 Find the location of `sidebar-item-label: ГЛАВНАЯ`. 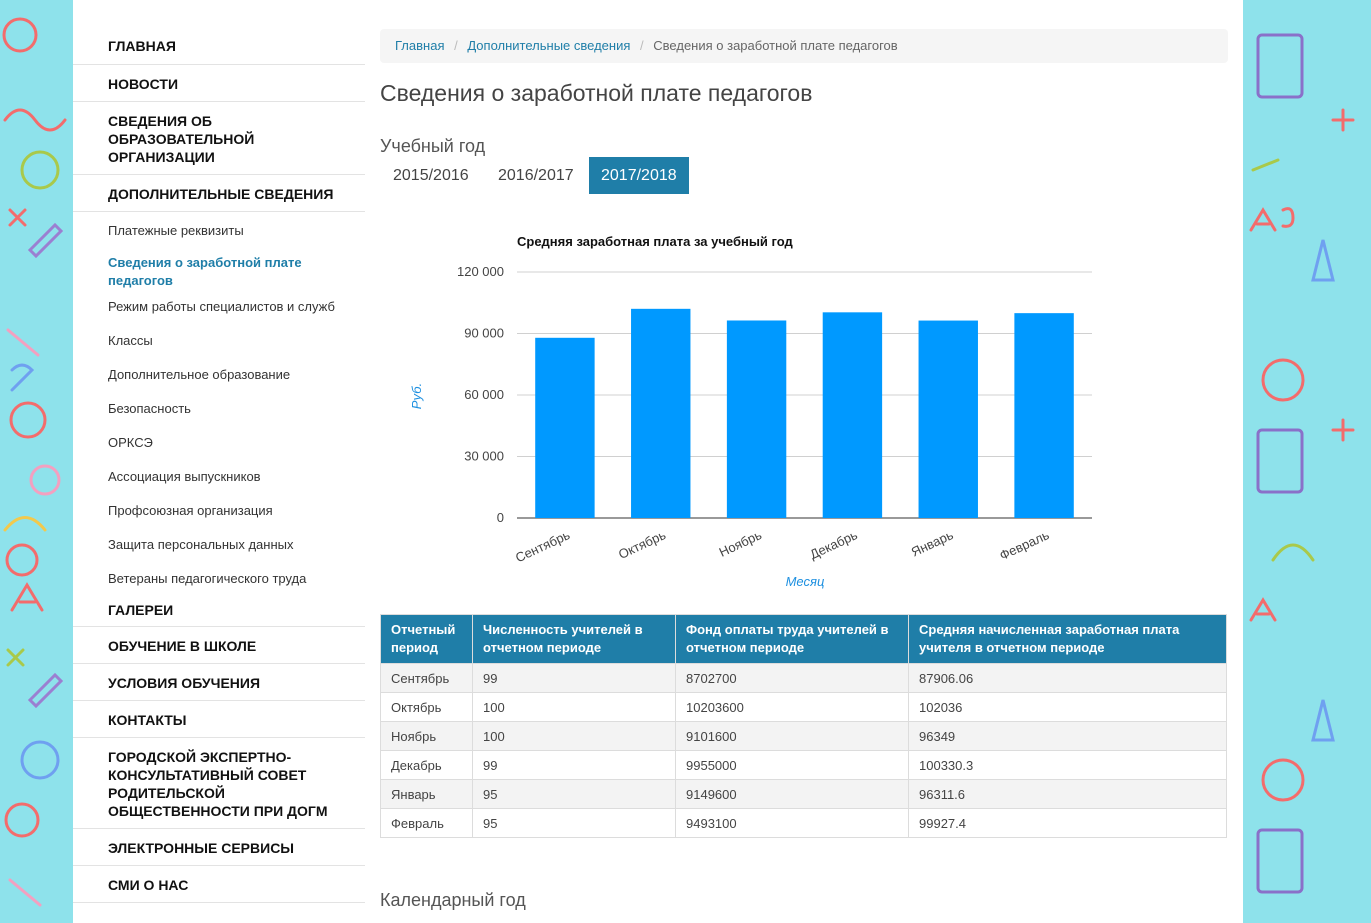

sidebar-item-label: ГЛАВНАЯ is located at coordinates (142, 46).